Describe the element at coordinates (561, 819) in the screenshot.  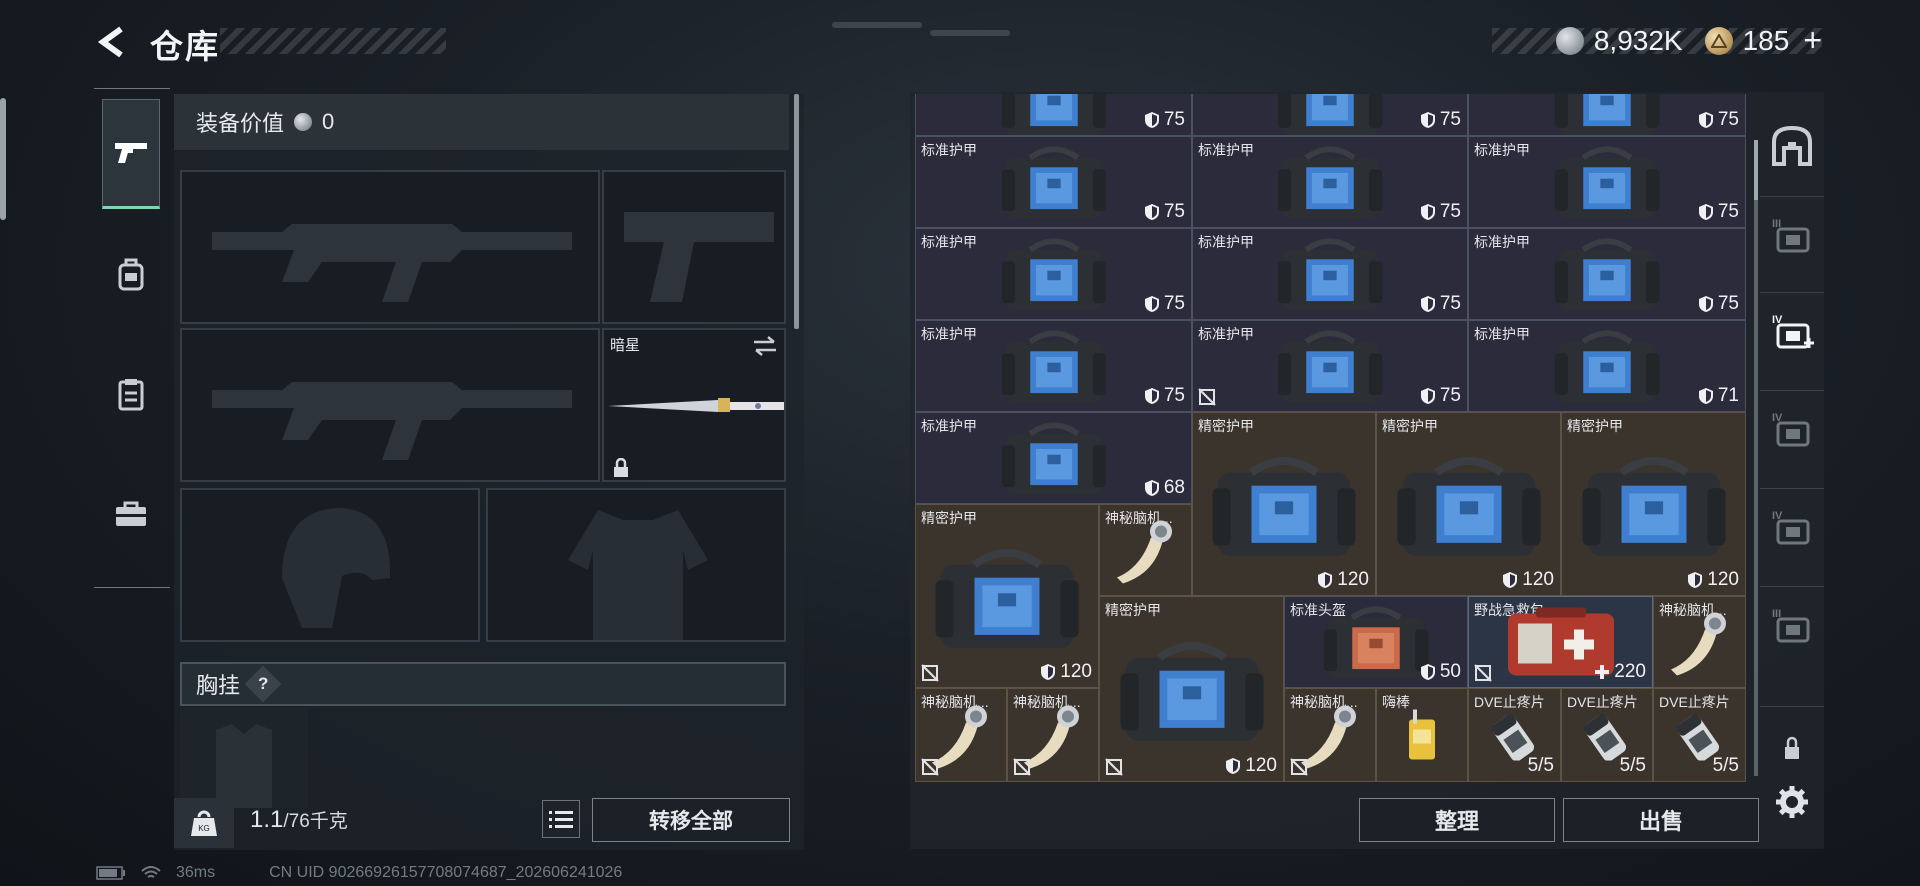
I see `list-view-button` at that location.